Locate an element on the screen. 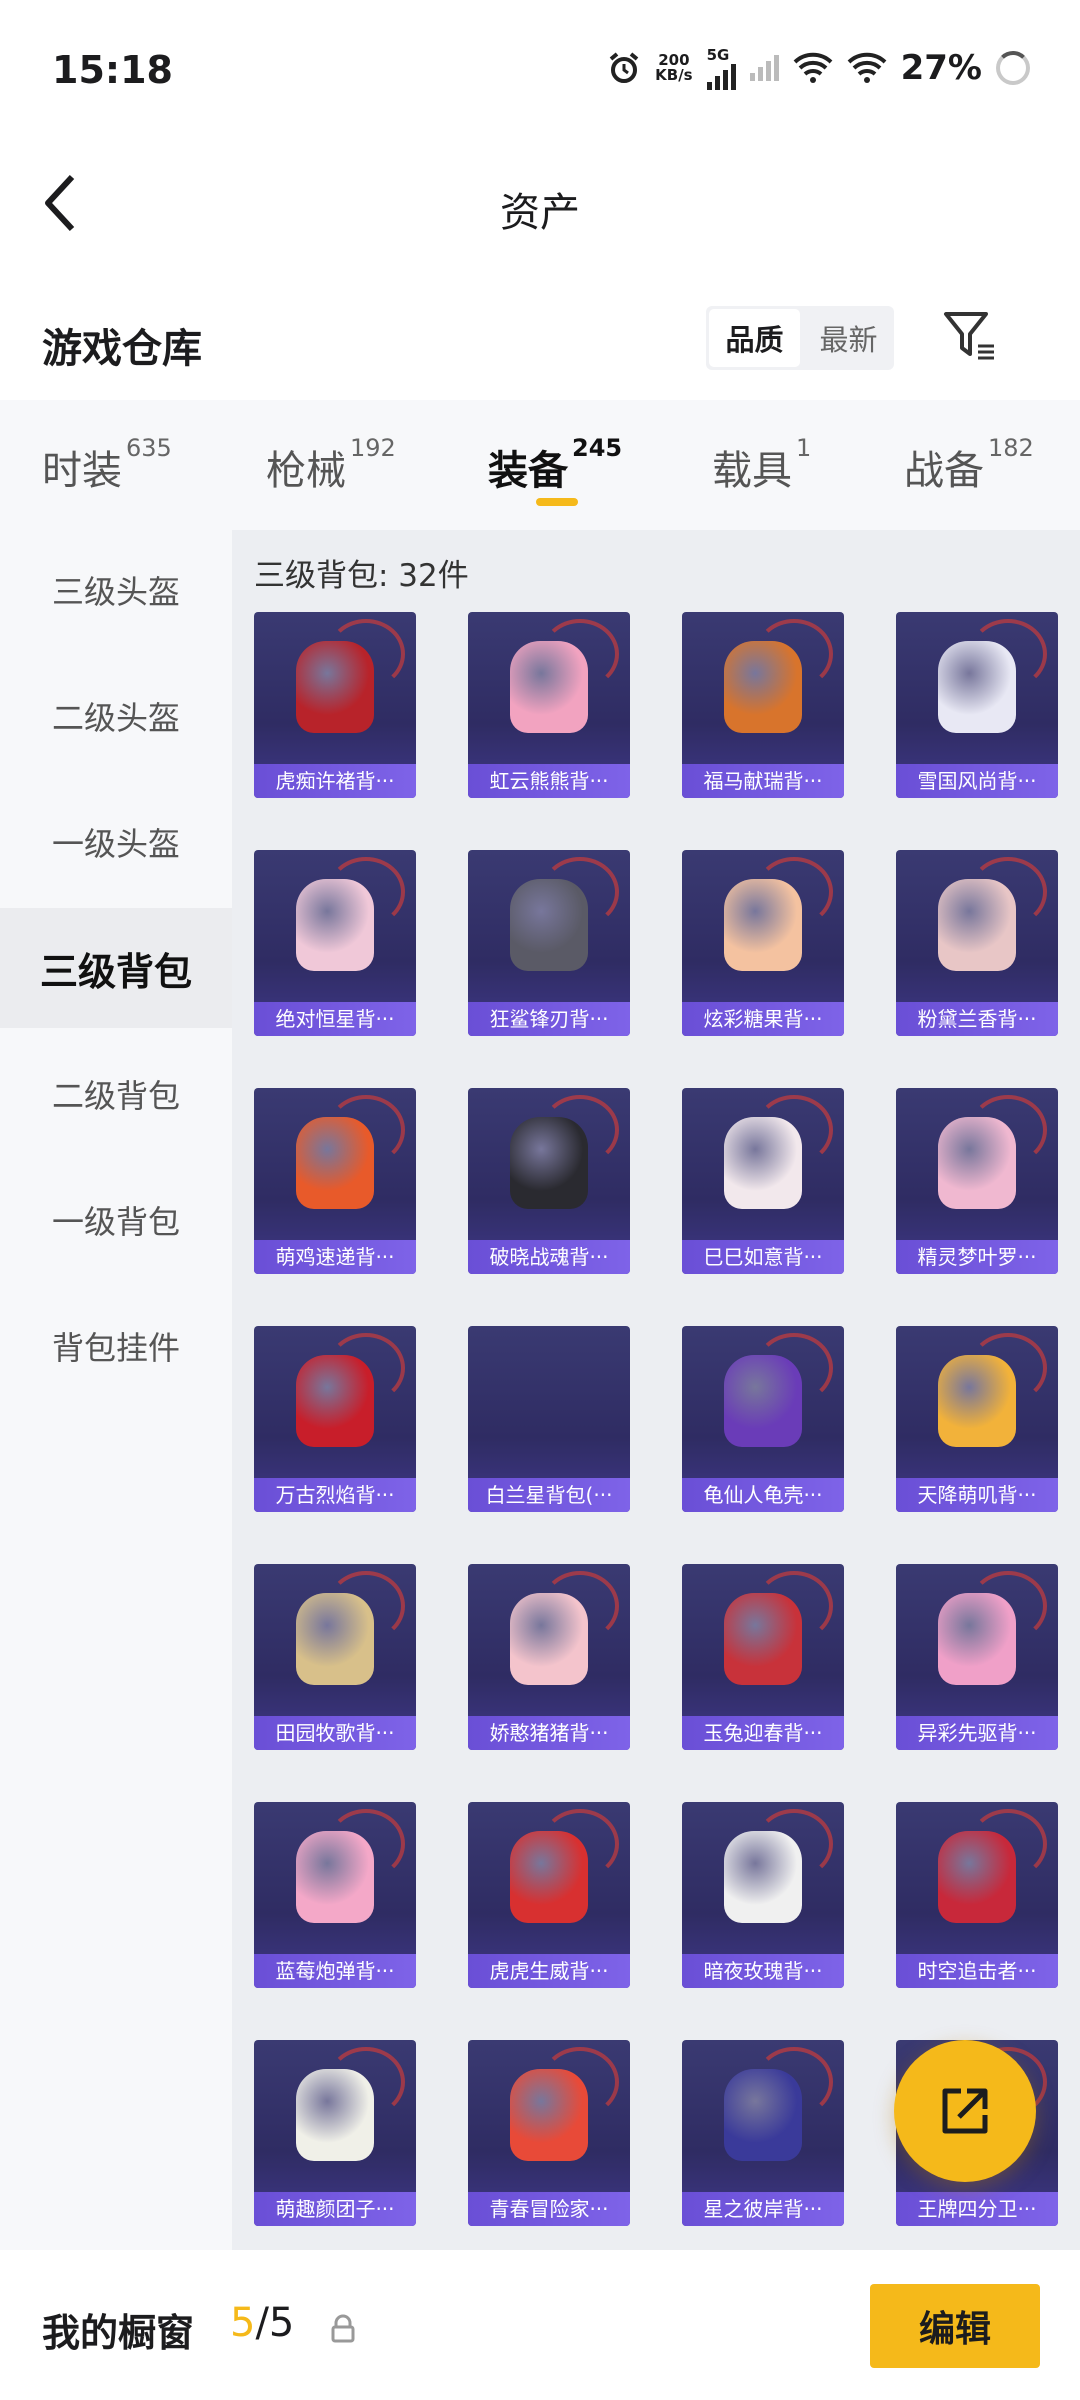 Image resolution: width=1080 pixels, height=2400 pixels. item-name: 破晓战魂背··· is located at coordinates (549, 1257).